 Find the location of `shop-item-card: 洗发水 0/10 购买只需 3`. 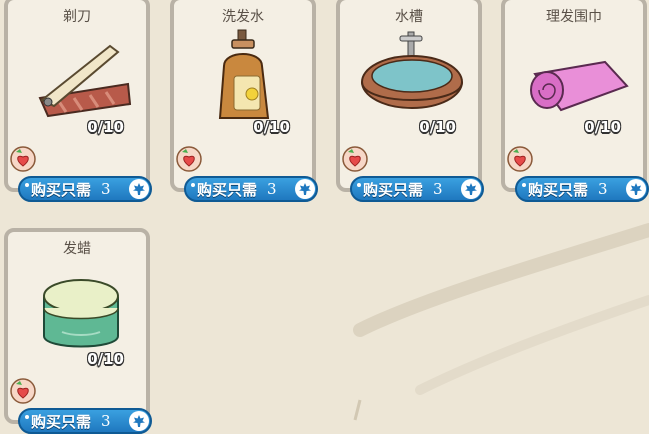

shop-item-card: 洗发水 0/10 购买只需 3 is located at coordinates (244, 101).